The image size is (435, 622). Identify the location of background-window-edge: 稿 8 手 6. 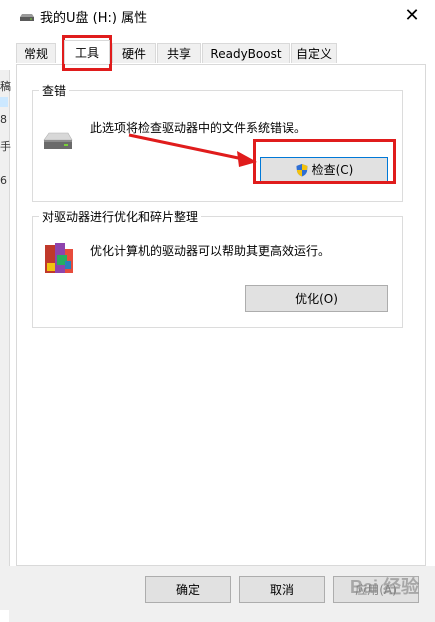
(5, 340).